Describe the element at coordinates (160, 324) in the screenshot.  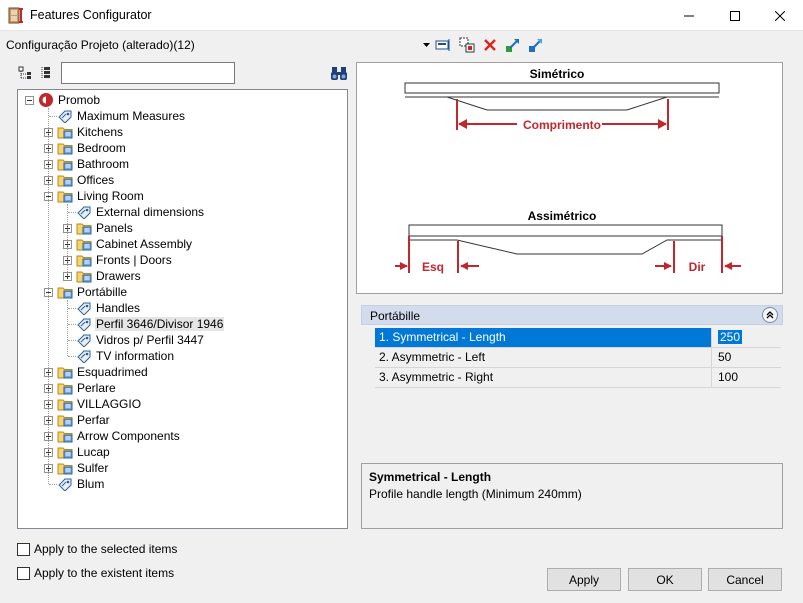
I see `tree-item-label: Perfil 3646/Divisor 1946` at that location.